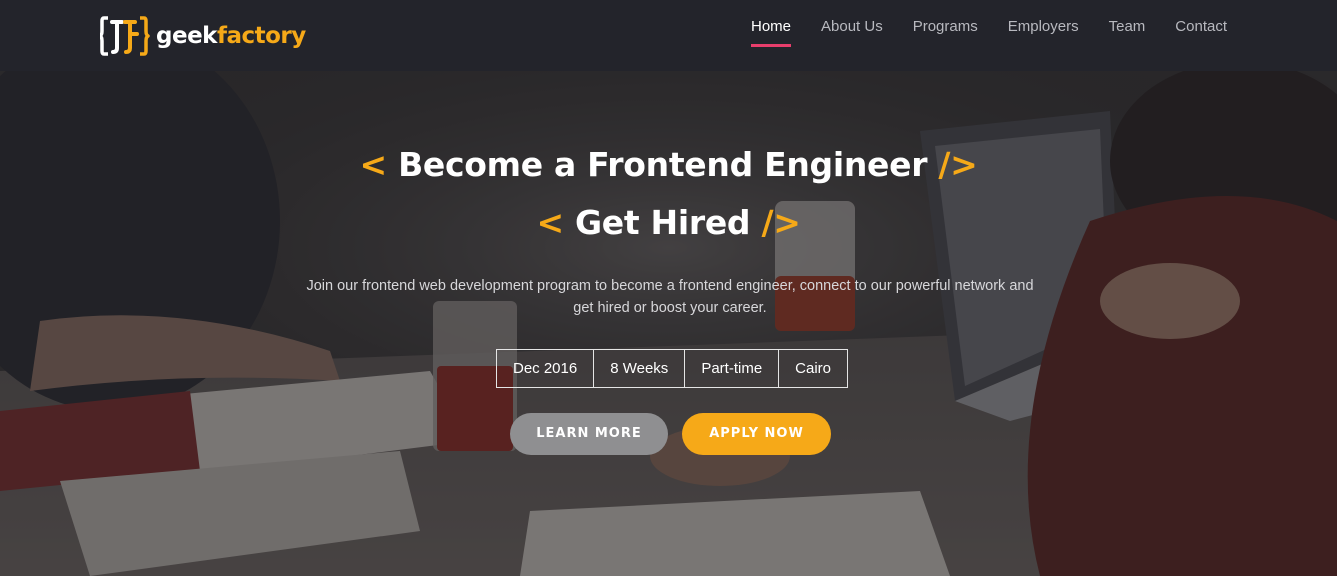 This screenshot has width=1337, height=576. I want to click on program-facts: Dec 2016 8 Weeks Part-time Cairo, so click(672, 368).